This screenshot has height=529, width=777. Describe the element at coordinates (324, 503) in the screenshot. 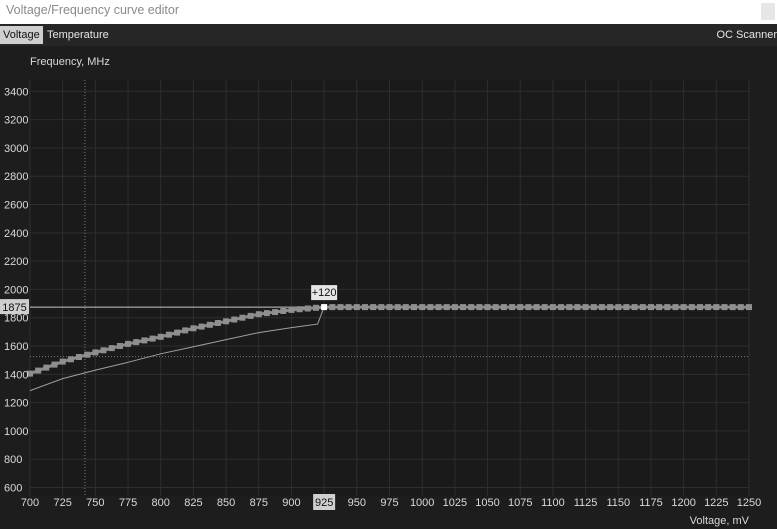

I see `x-tick-label-selected: 925` at that location.